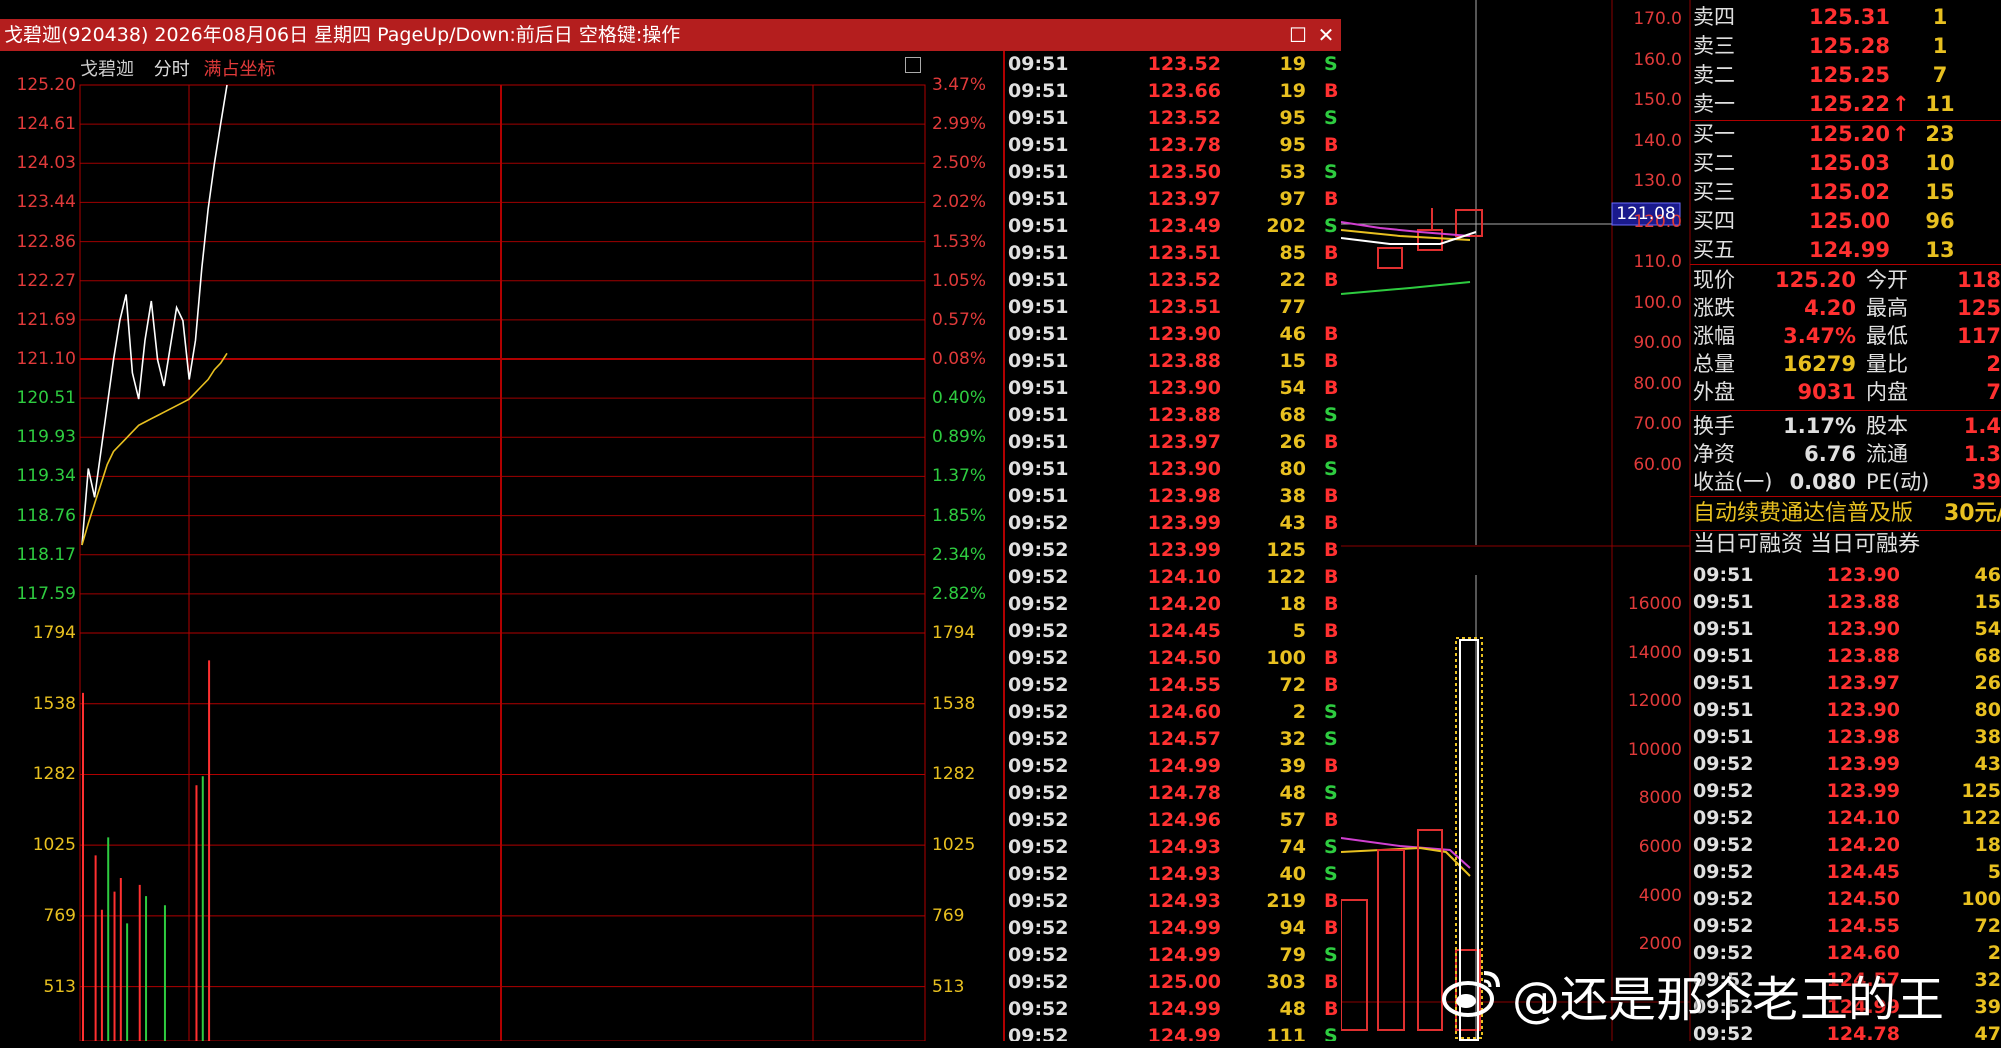  I want to click on pct-tick: 1.37%, so click(959, 476).